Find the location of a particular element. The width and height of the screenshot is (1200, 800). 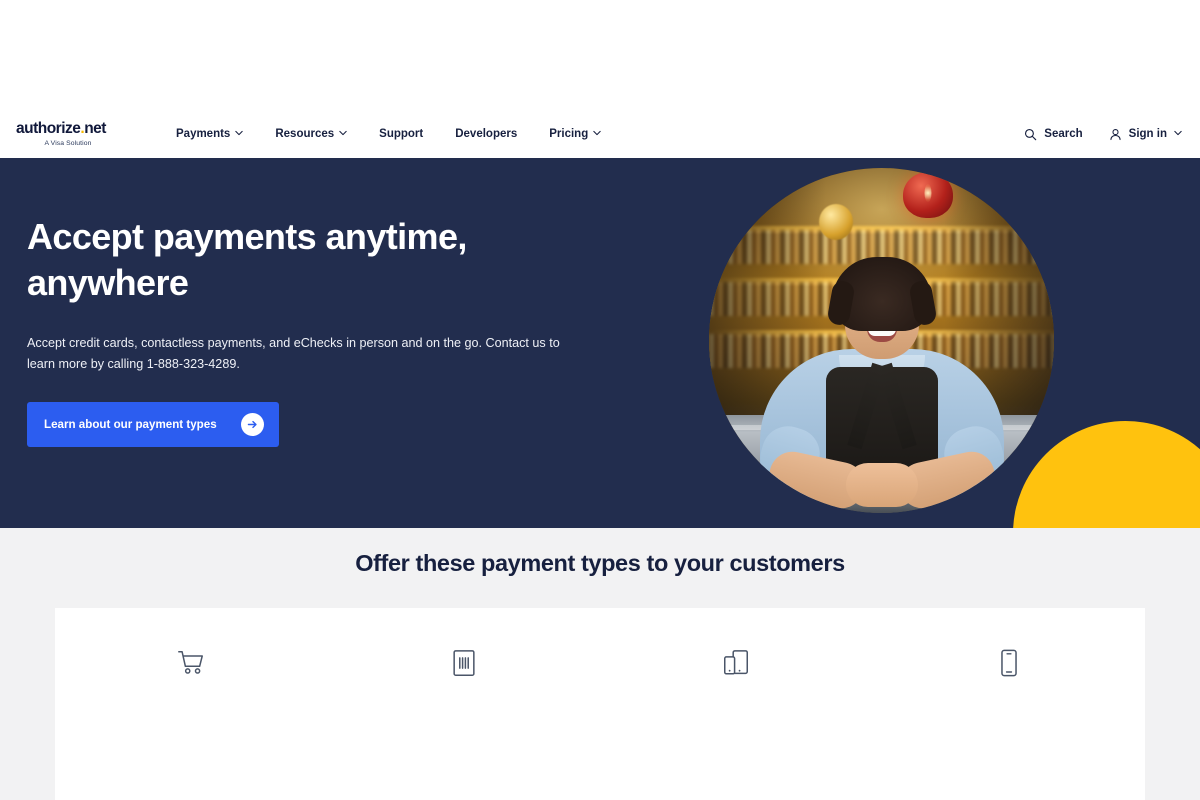

learn-about-payment-types-button: Learn about our payment types is located at coordinates (153, 425).